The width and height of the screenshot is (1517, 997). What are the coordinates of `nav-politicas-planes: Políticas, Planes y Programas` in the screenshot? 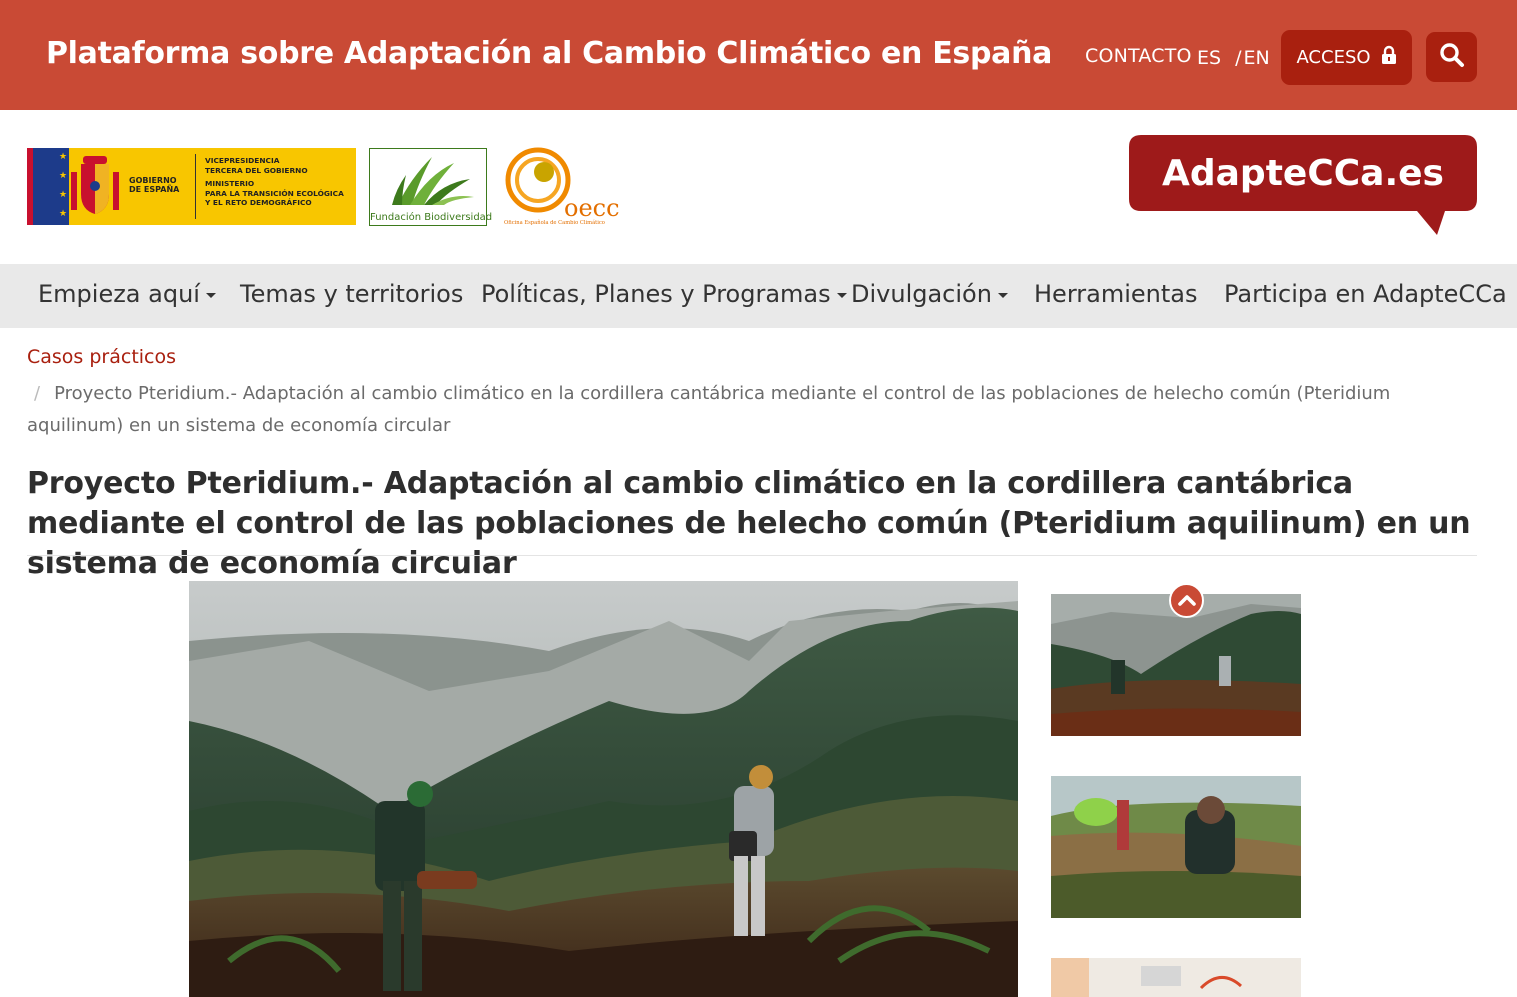 It's located at (664, 294).